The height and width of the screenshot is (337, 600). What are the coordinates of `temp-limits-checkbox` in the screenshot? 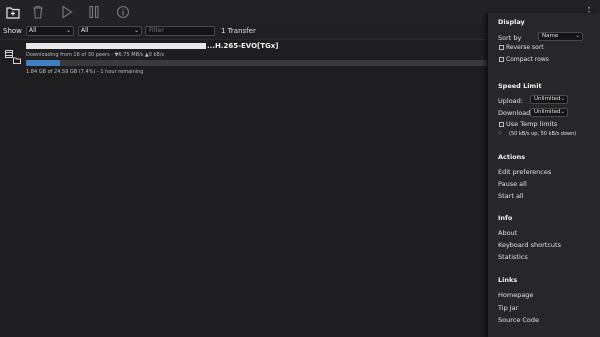 It's located at (501, 124).